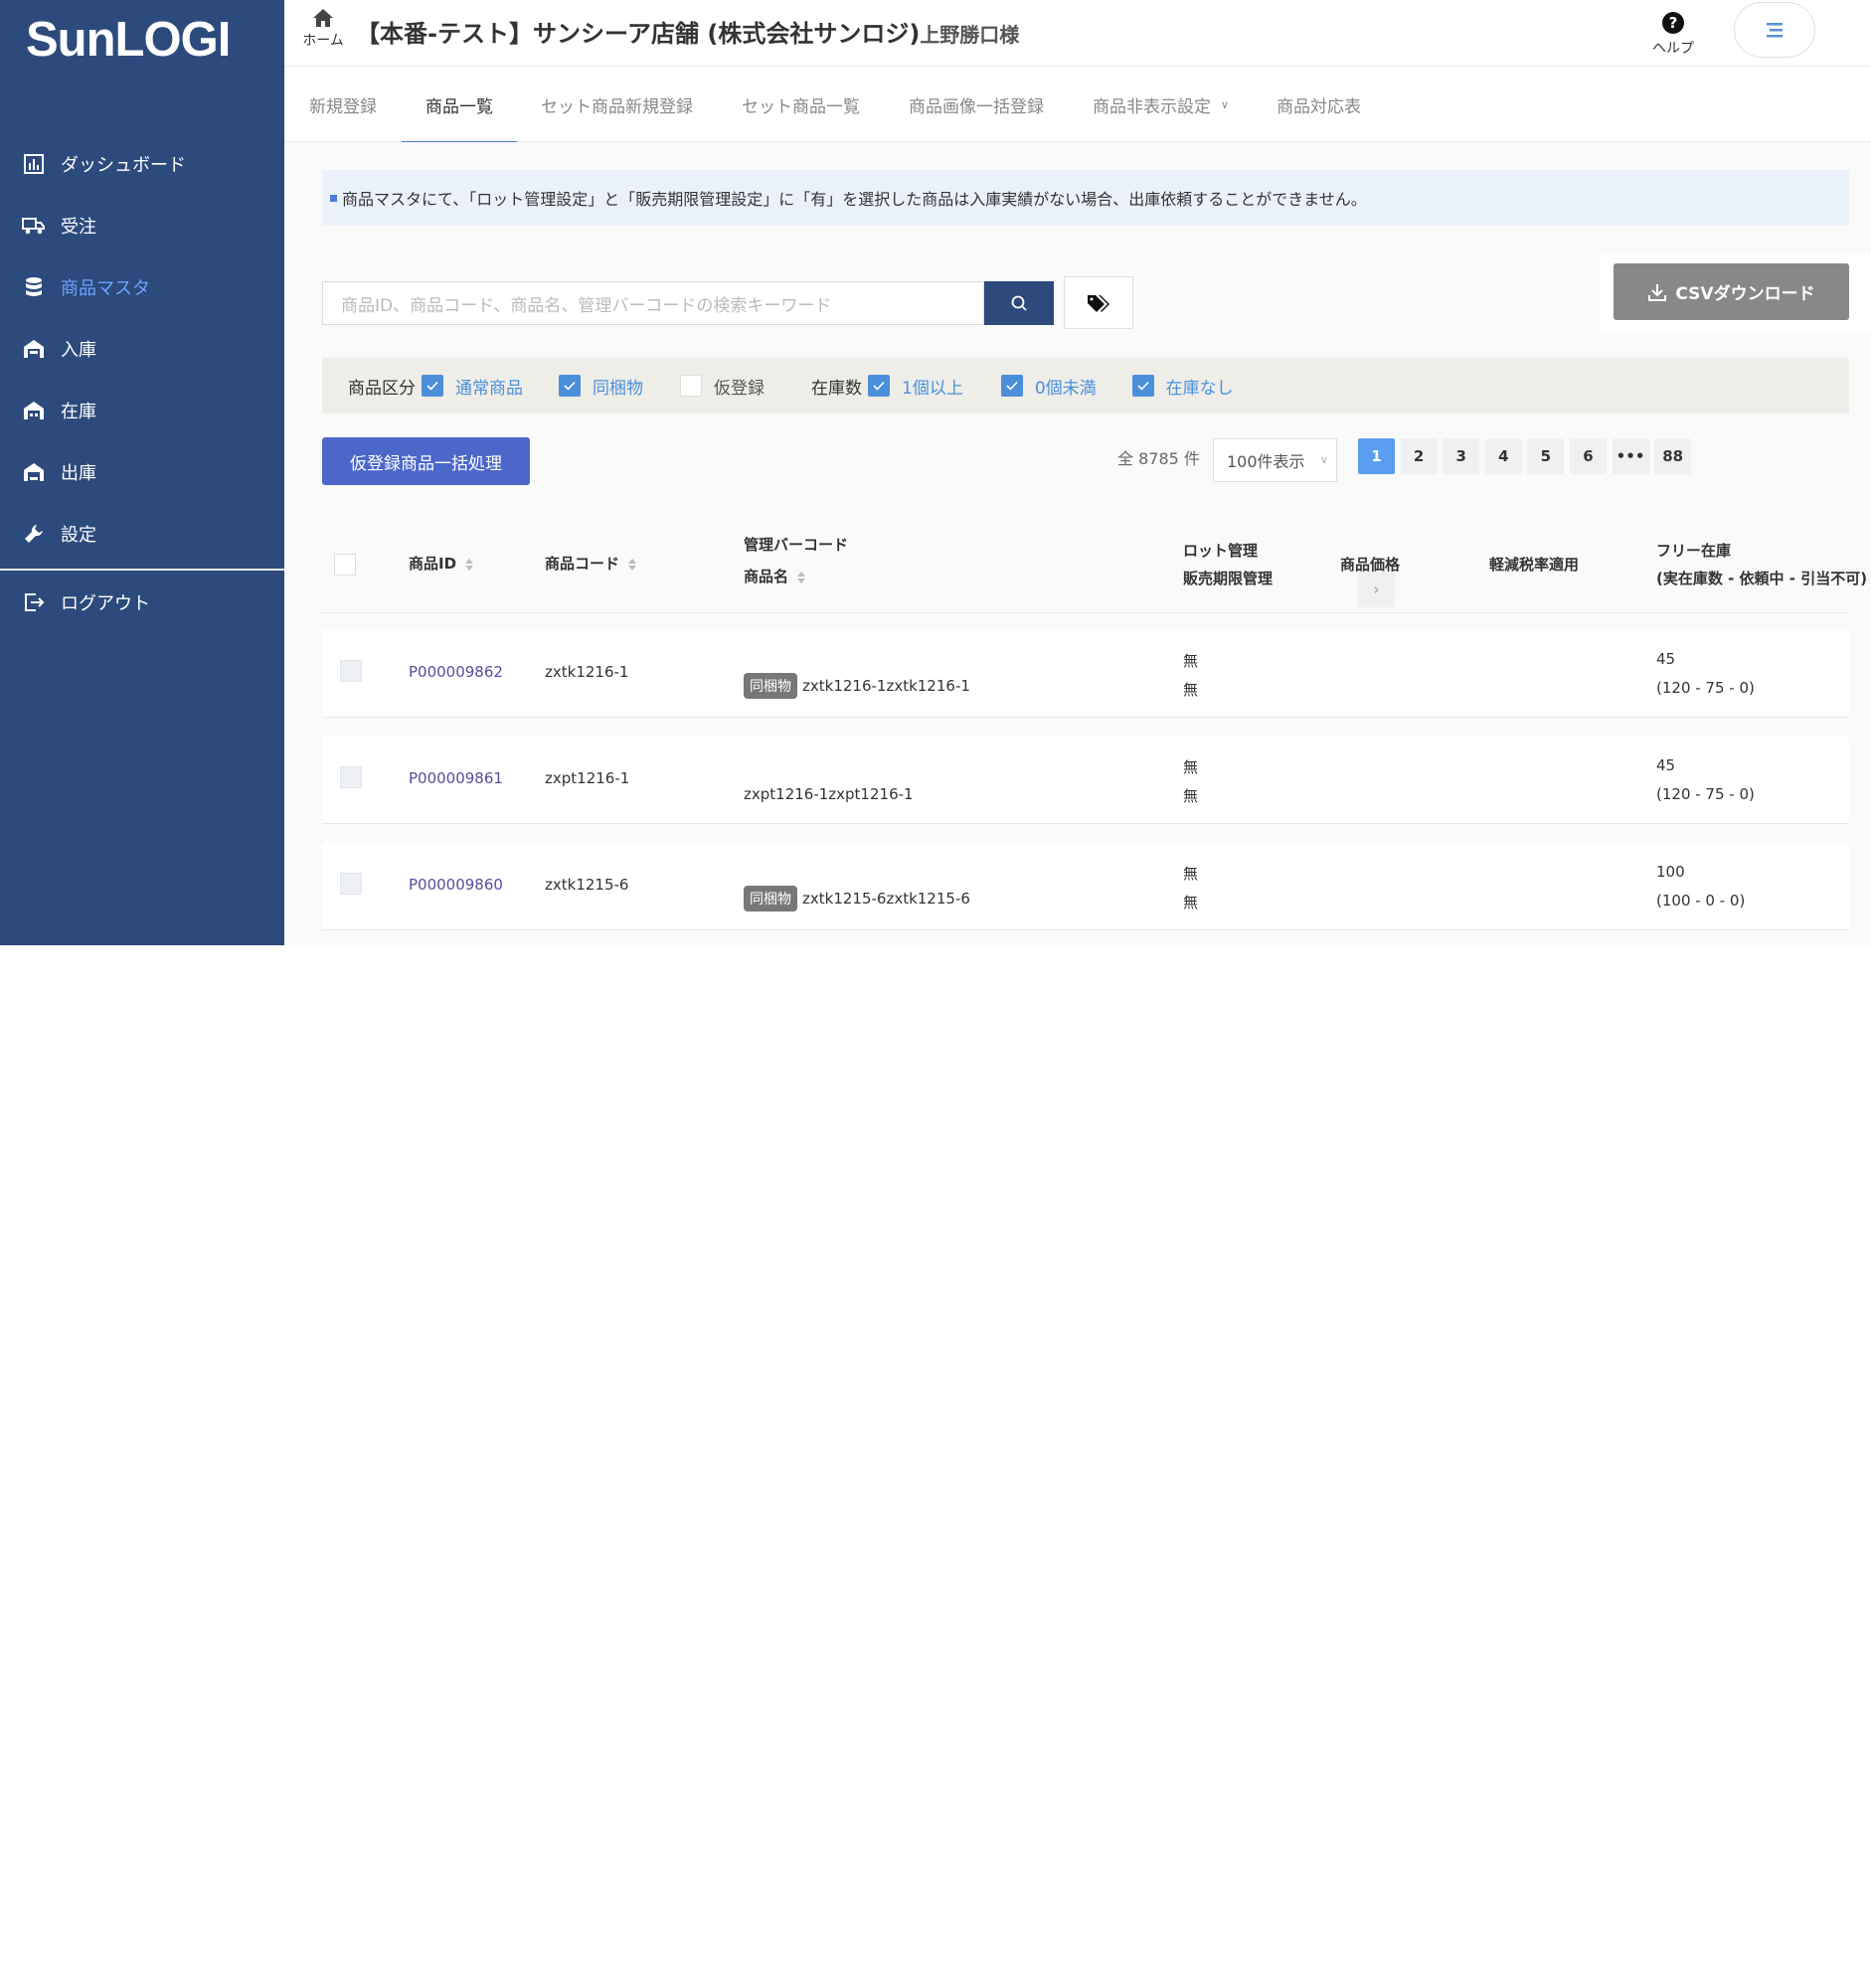 The width and height of the screenshot is (1871, 1988). I want to click on free-stock-detail: (100 - 0 - 0), so click(1701, 901).